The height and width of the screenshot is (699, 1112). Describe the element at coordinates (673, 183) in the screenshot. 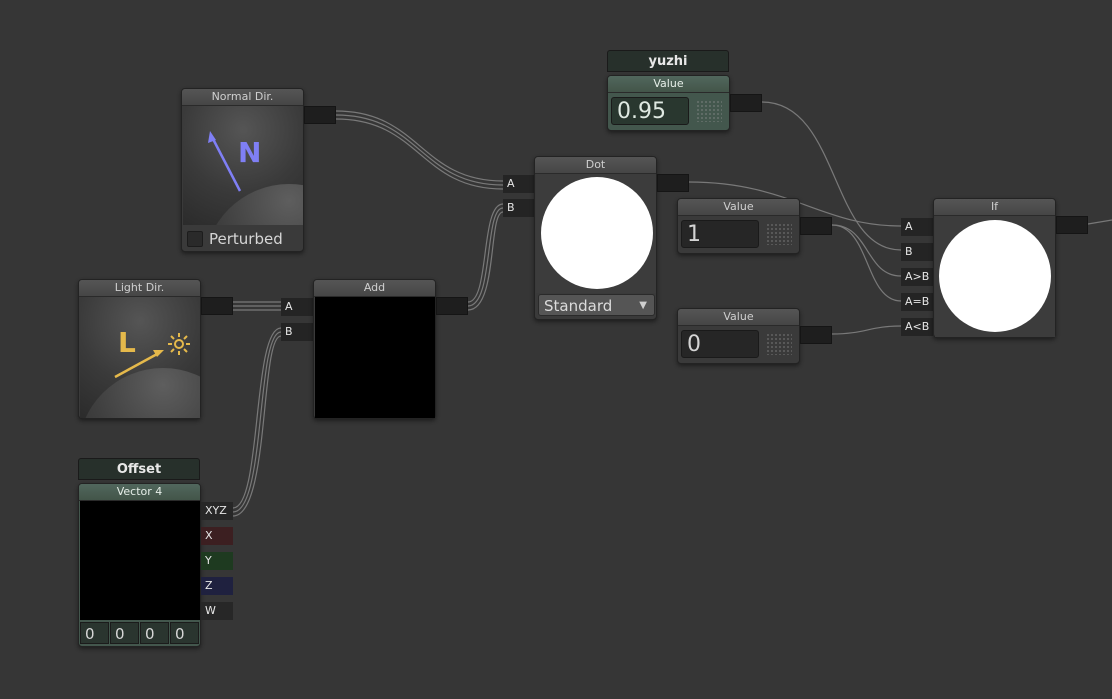

I see `dot-output-port` at that location.